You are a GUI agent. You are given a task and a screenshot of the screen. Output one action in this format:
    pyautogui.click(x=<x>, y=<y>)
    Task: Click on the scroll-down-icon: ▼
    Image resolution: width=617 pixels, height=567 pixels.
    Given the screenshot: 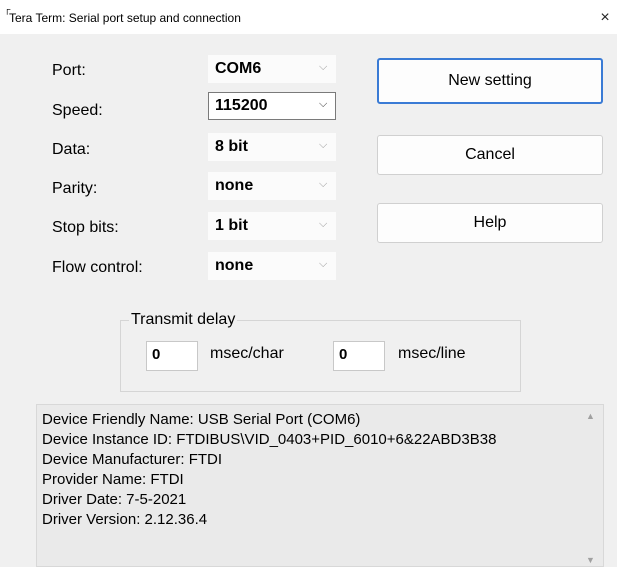 What is the action you would take?
    pyautogui.click(x=590, y=560)
    